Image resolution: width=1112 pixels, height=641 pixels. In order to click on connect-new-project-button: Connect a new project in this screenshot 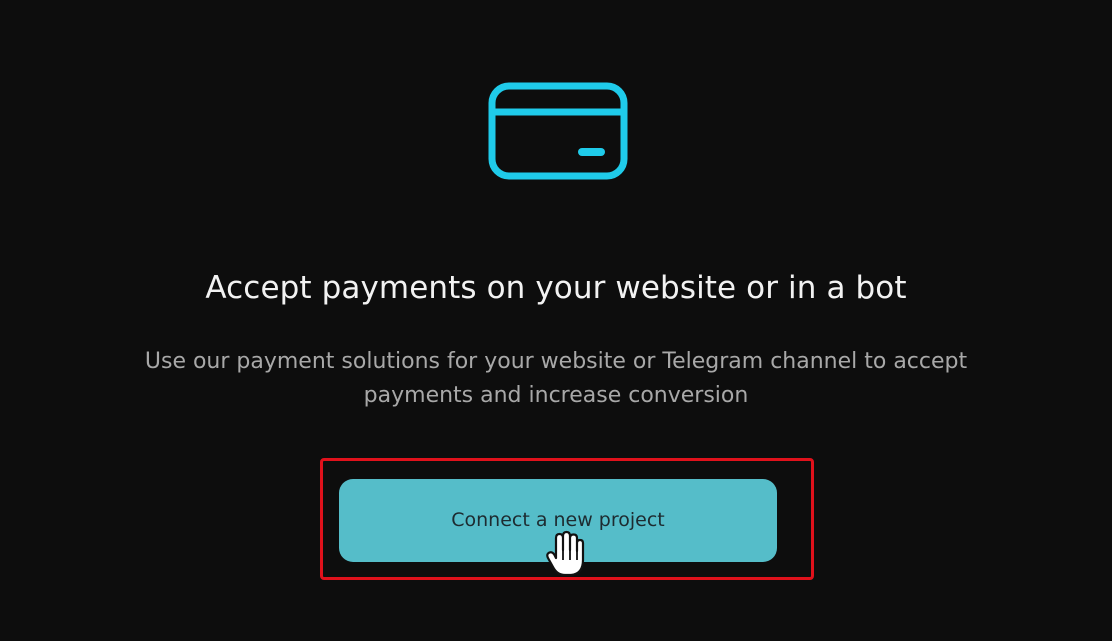, I will do `click(558, 520)`.